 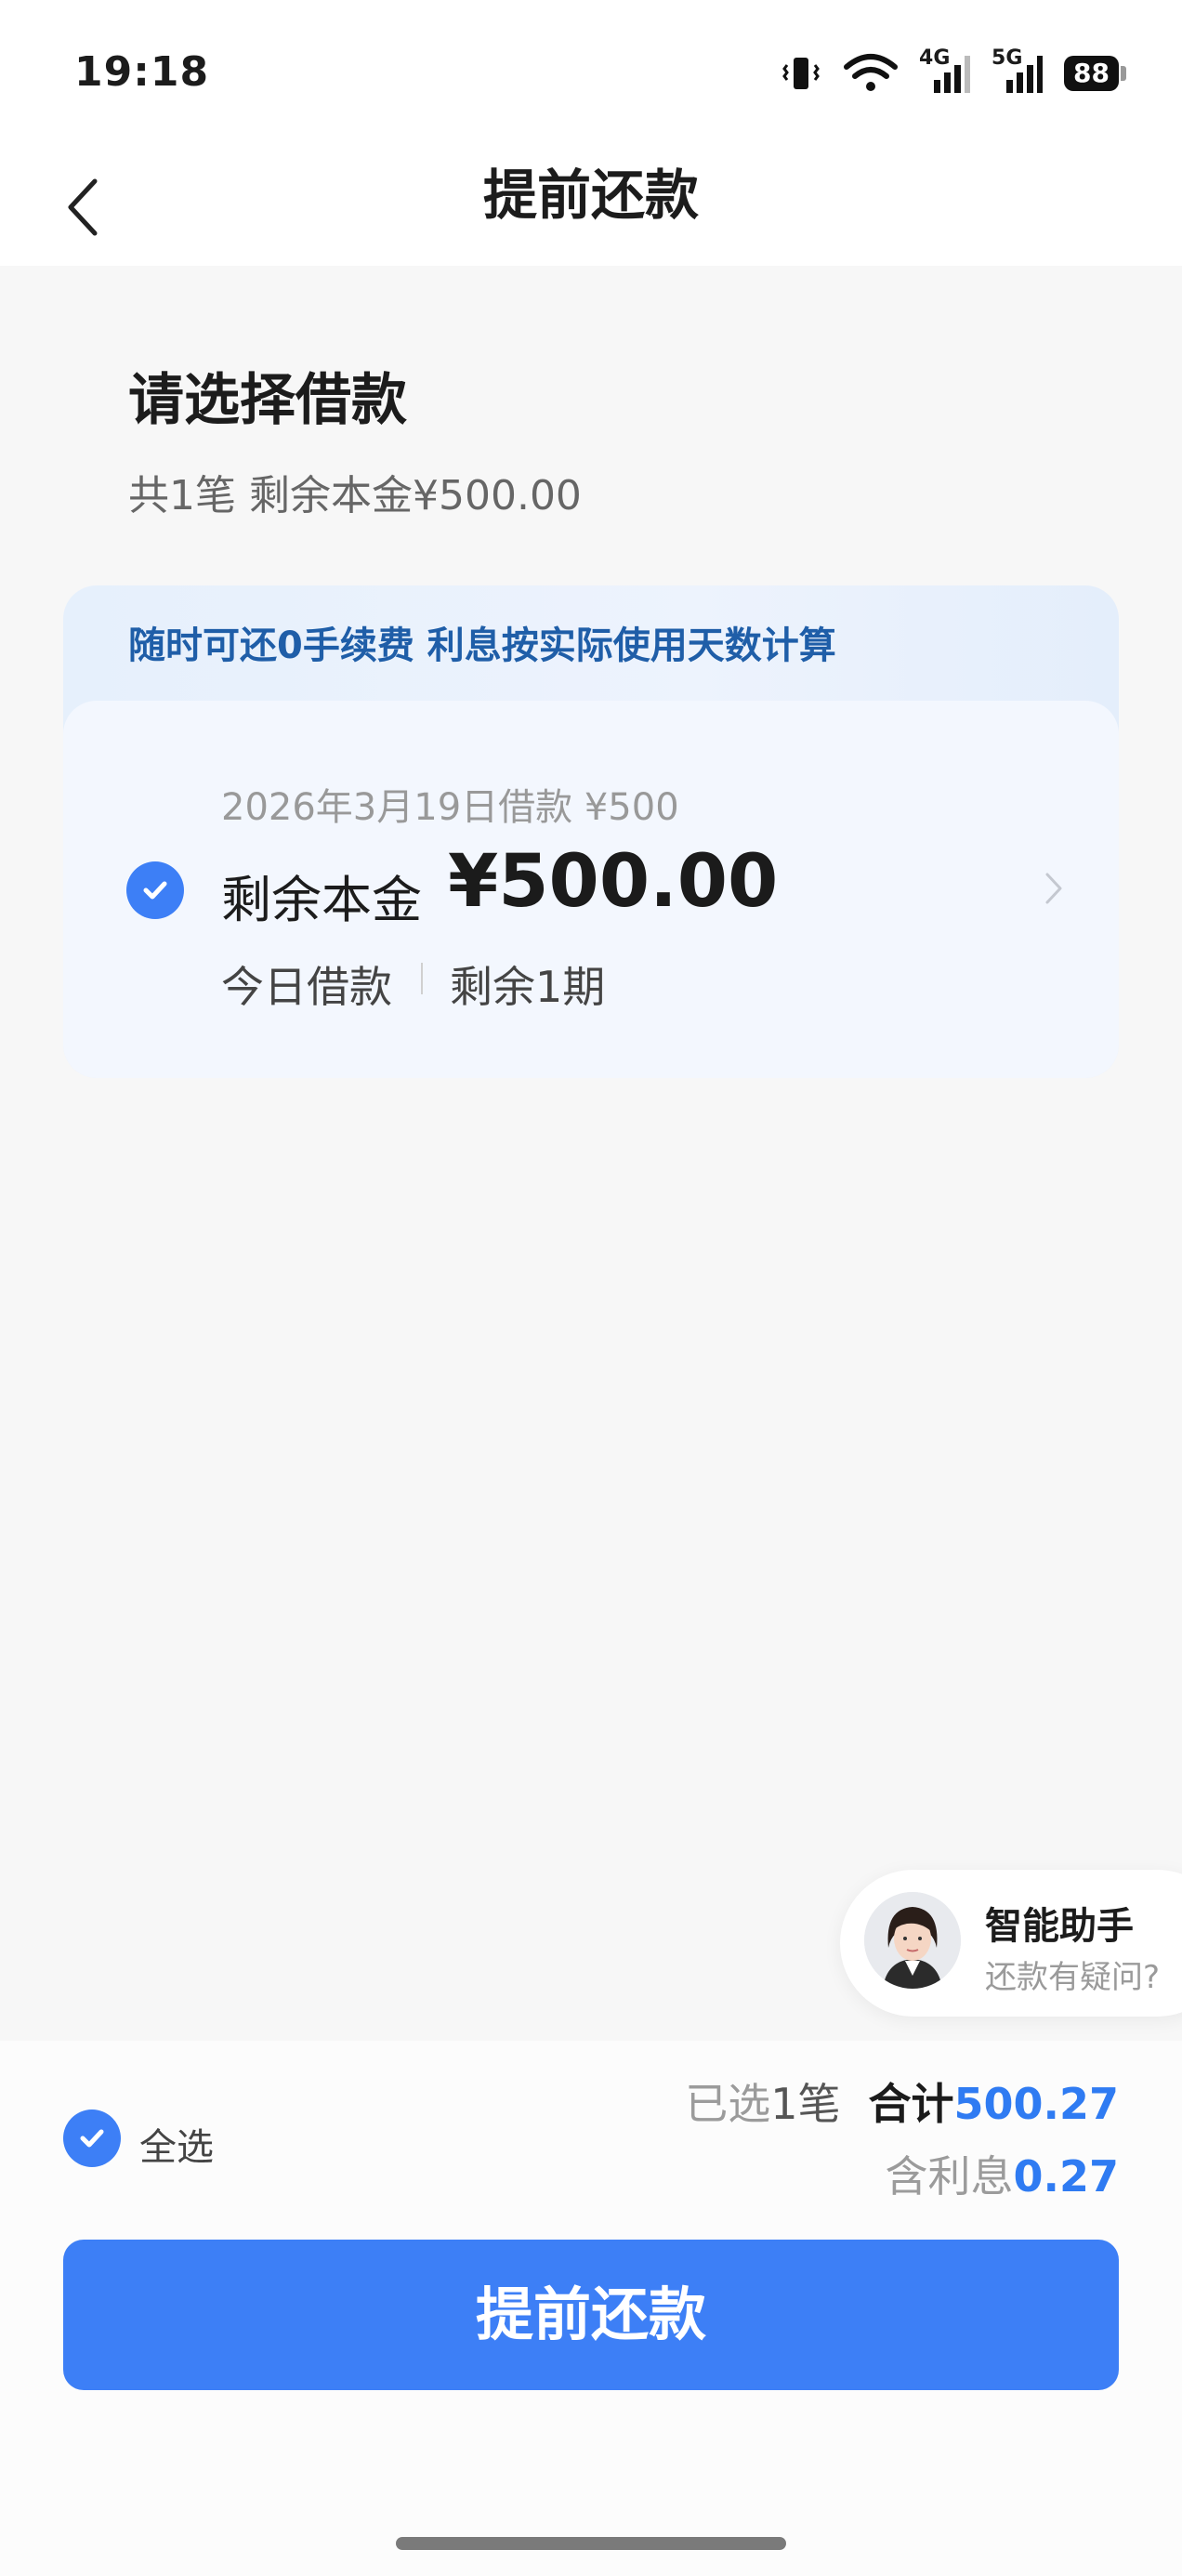 What do you see at coordinates (321, 900) in the screenshot?
I see `remaining-principal-label: 剩余本金` at bounding box center [321, 900].